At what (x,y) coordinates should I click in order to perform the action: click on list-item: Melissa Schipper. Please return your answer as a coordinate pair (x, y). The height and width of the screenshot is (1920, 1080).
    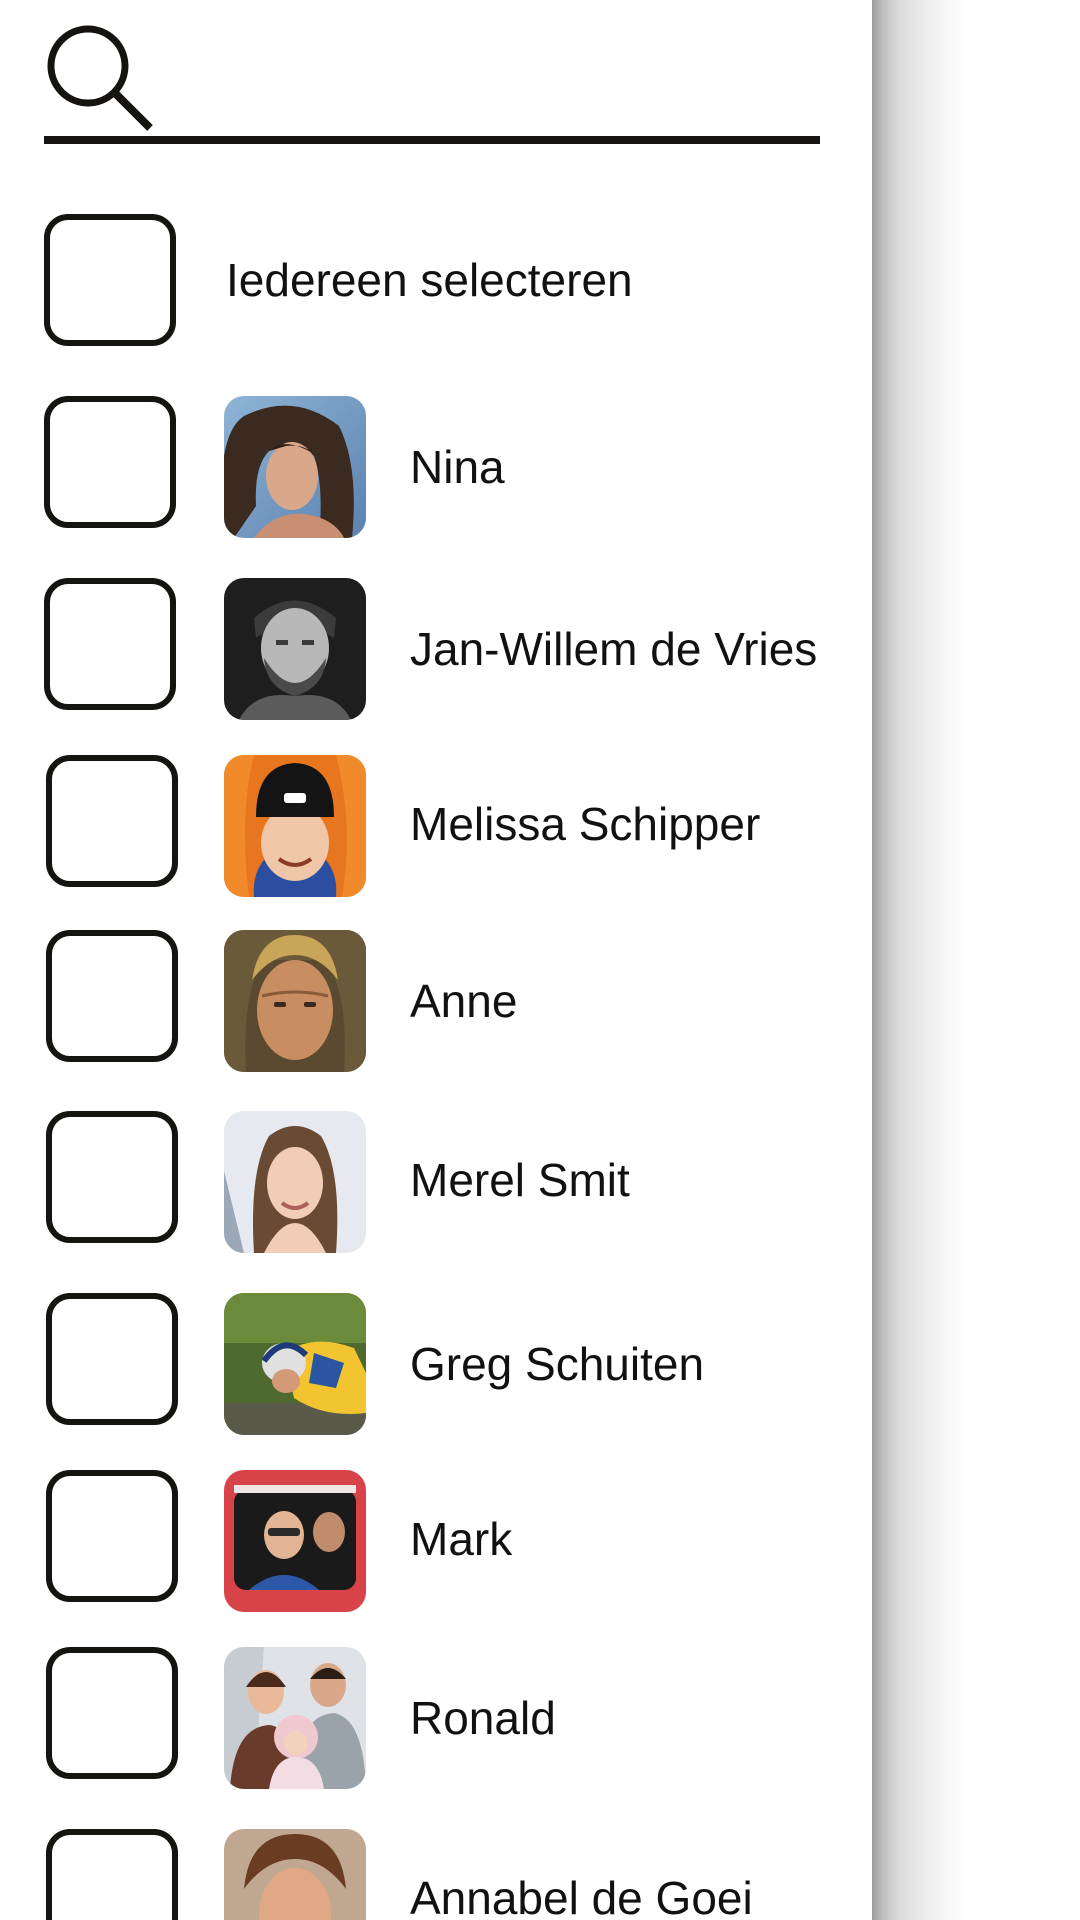
    Looking at the image, I should click on (430, 826).